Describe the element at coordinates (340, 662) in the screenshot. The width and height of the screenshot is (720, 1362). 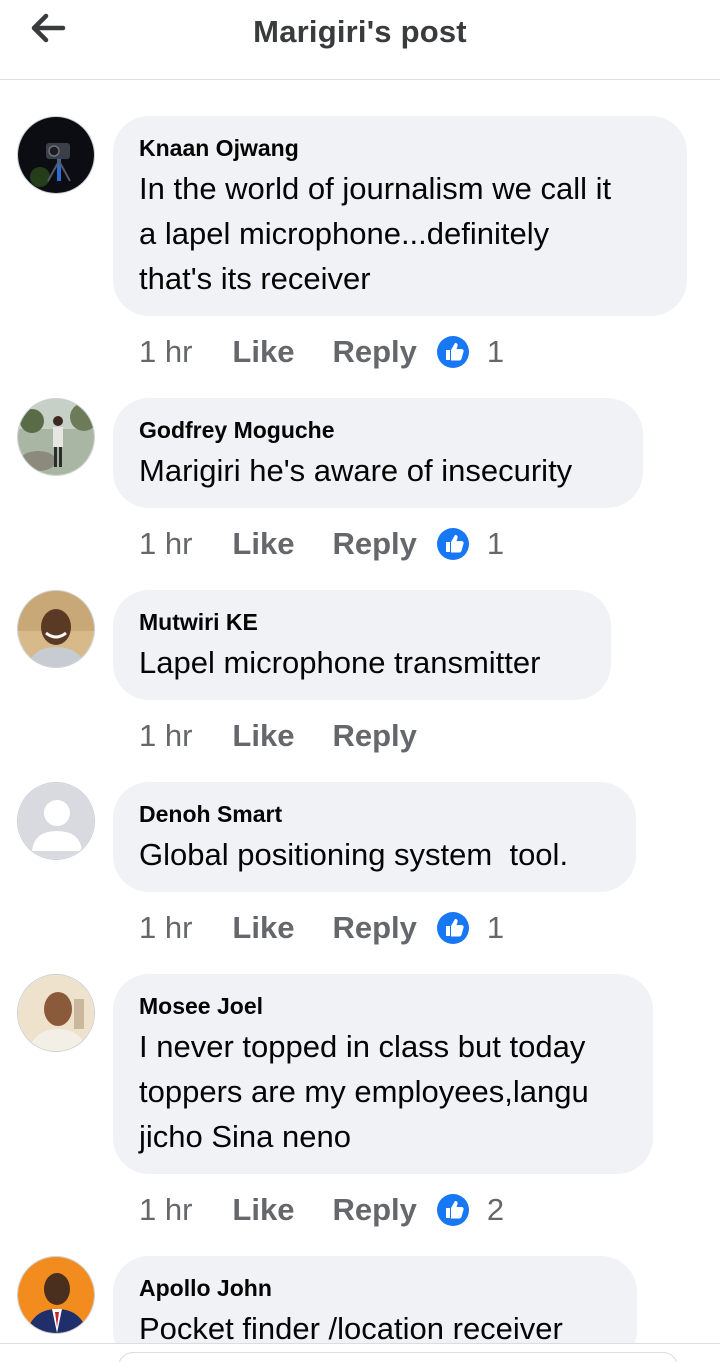
I see `comment-text: Lapel microphone transmitter` at that location.